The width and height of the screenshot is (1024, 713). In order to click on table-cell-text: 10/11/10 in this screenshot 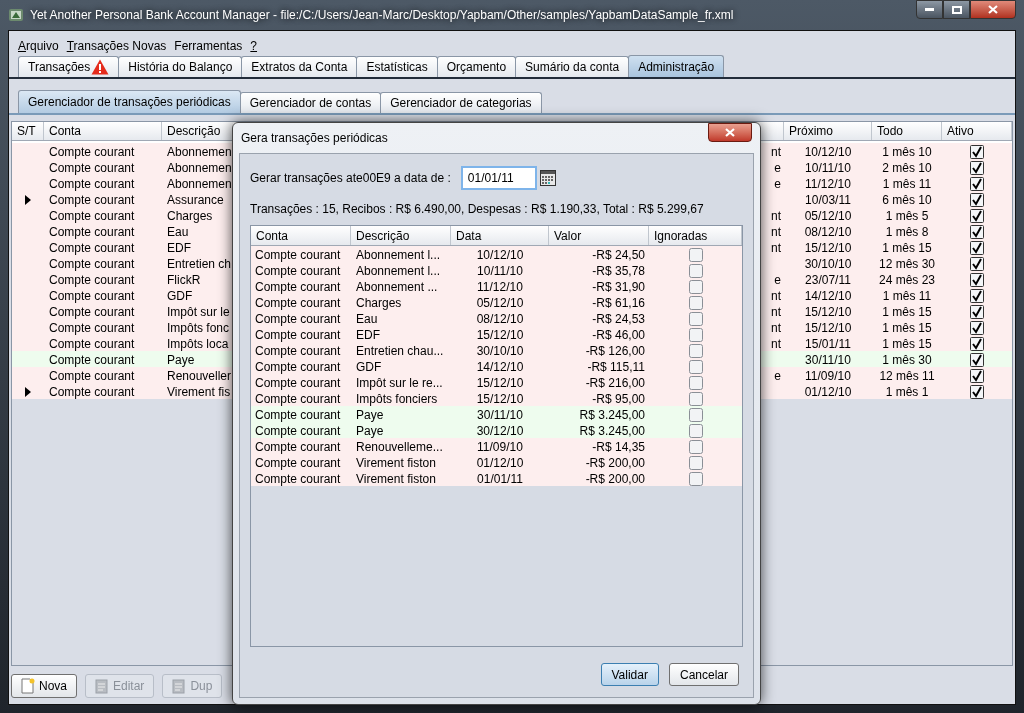, I will do `click(828, 168)`.